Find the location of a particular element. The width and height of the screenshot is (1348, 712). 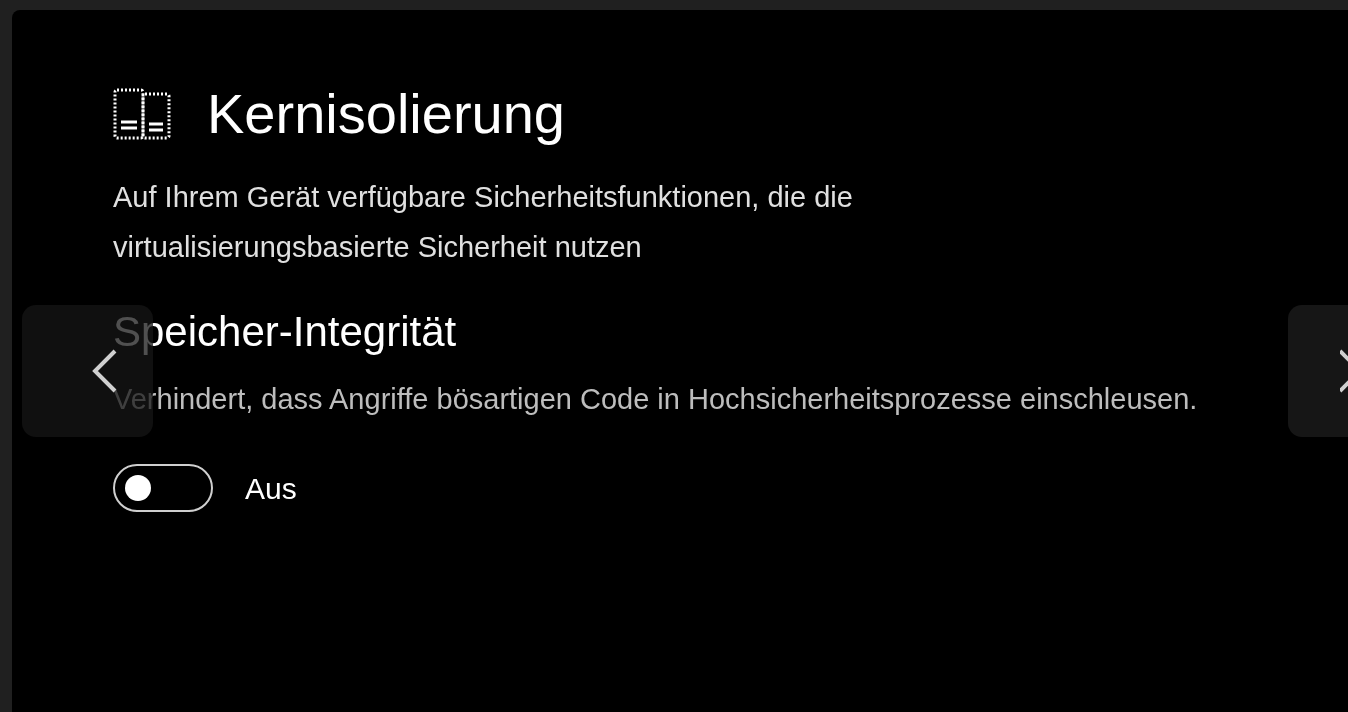

toggle-switch is located at coordinates (163, 488).